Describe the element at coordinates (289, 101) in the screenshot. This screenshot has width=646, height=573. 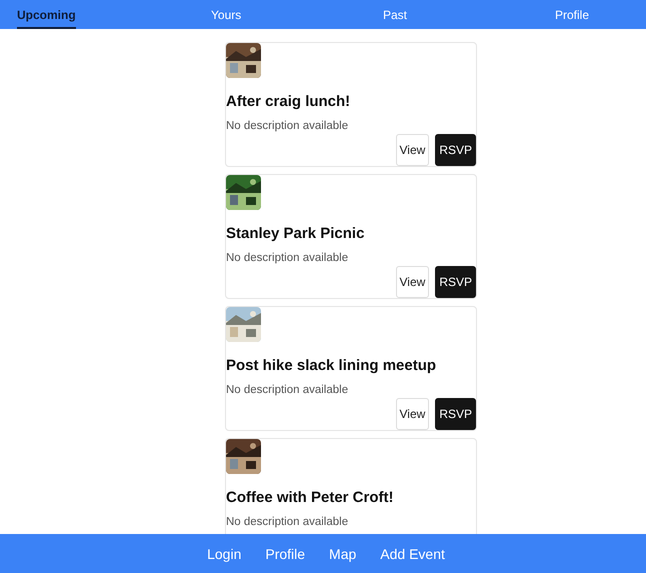
I see `event-title: After craig lunch!` at that location.